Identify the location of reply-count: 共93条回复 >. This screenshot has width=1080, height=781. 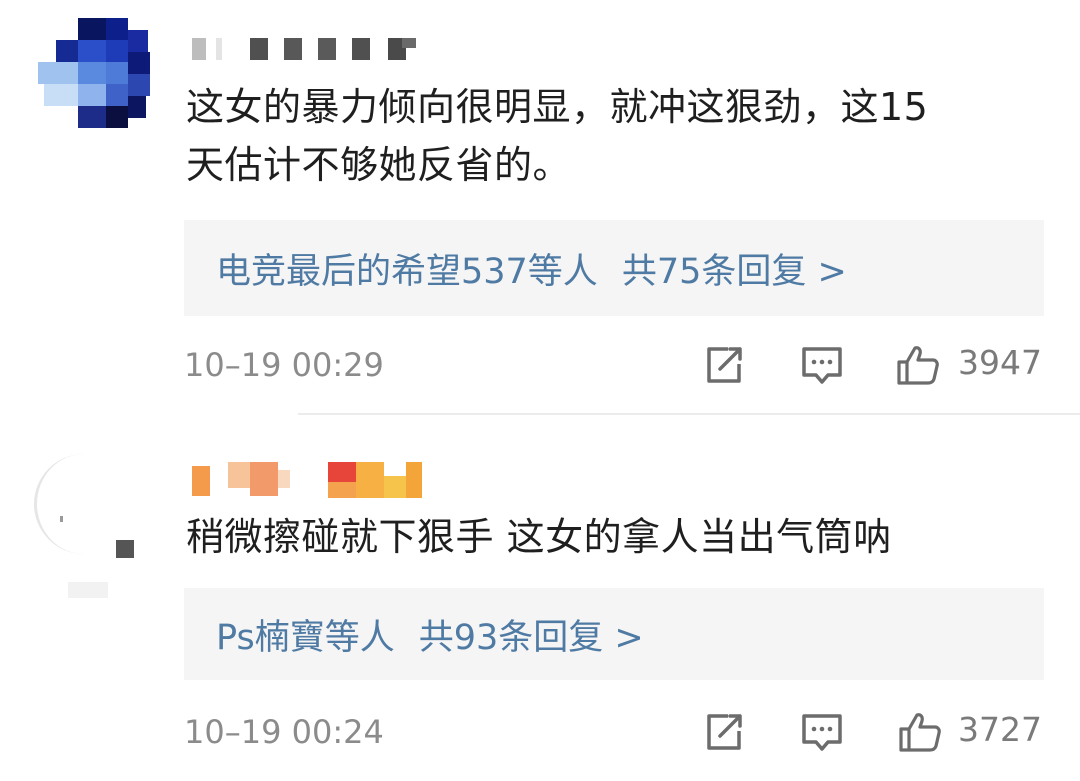
(531, 637).